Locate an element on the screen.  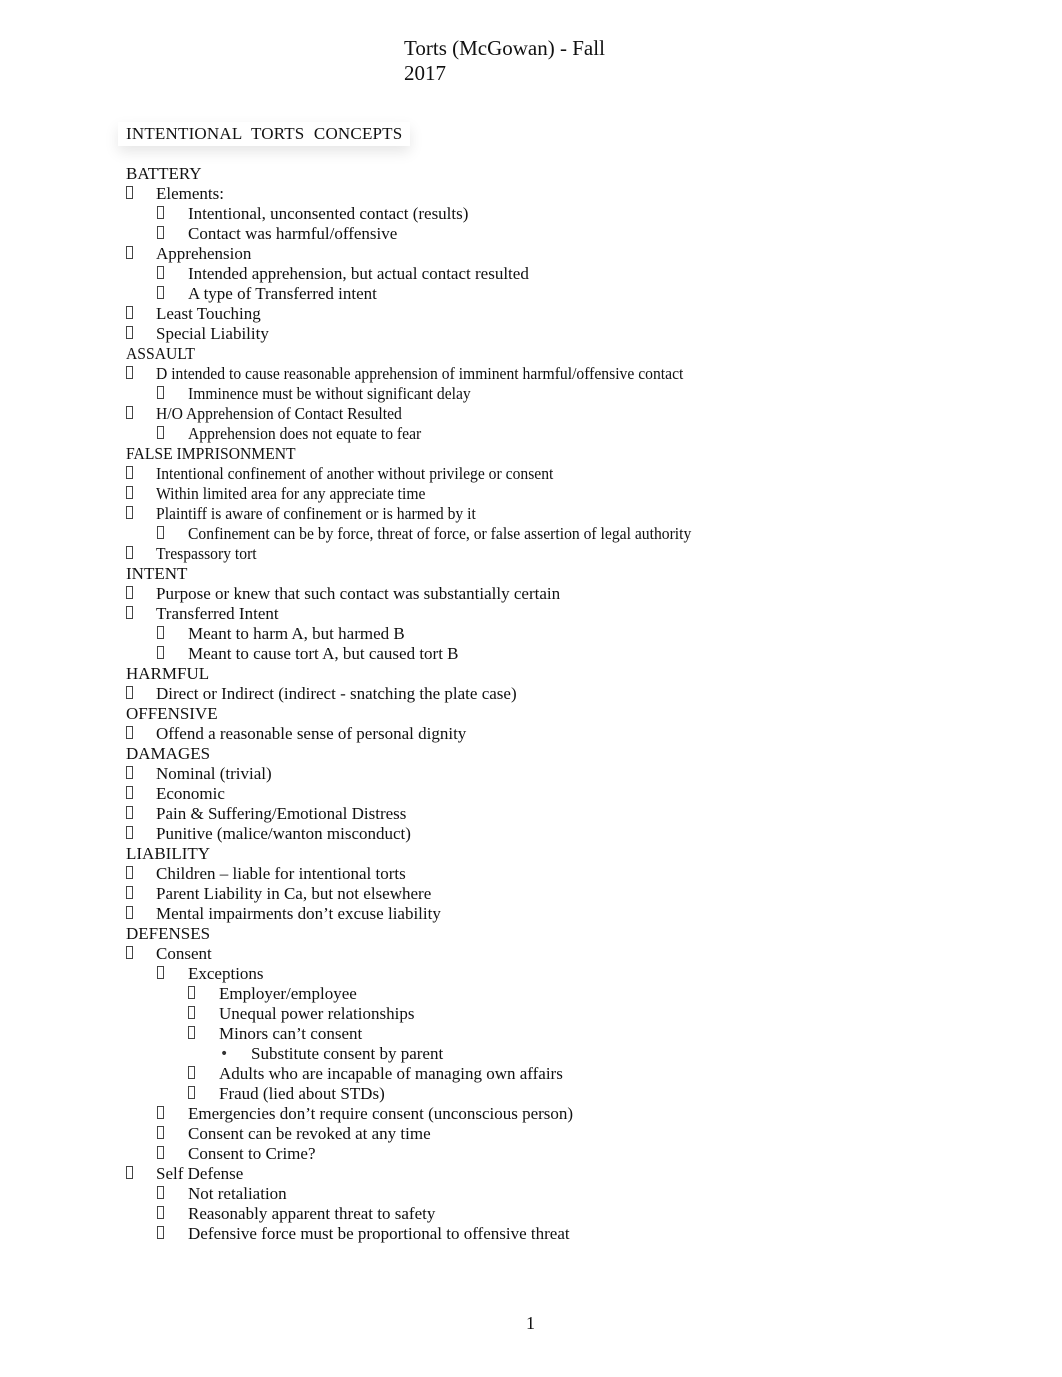
list-item: Consent can be revoked at any time is located at coordinates (506, 1134).